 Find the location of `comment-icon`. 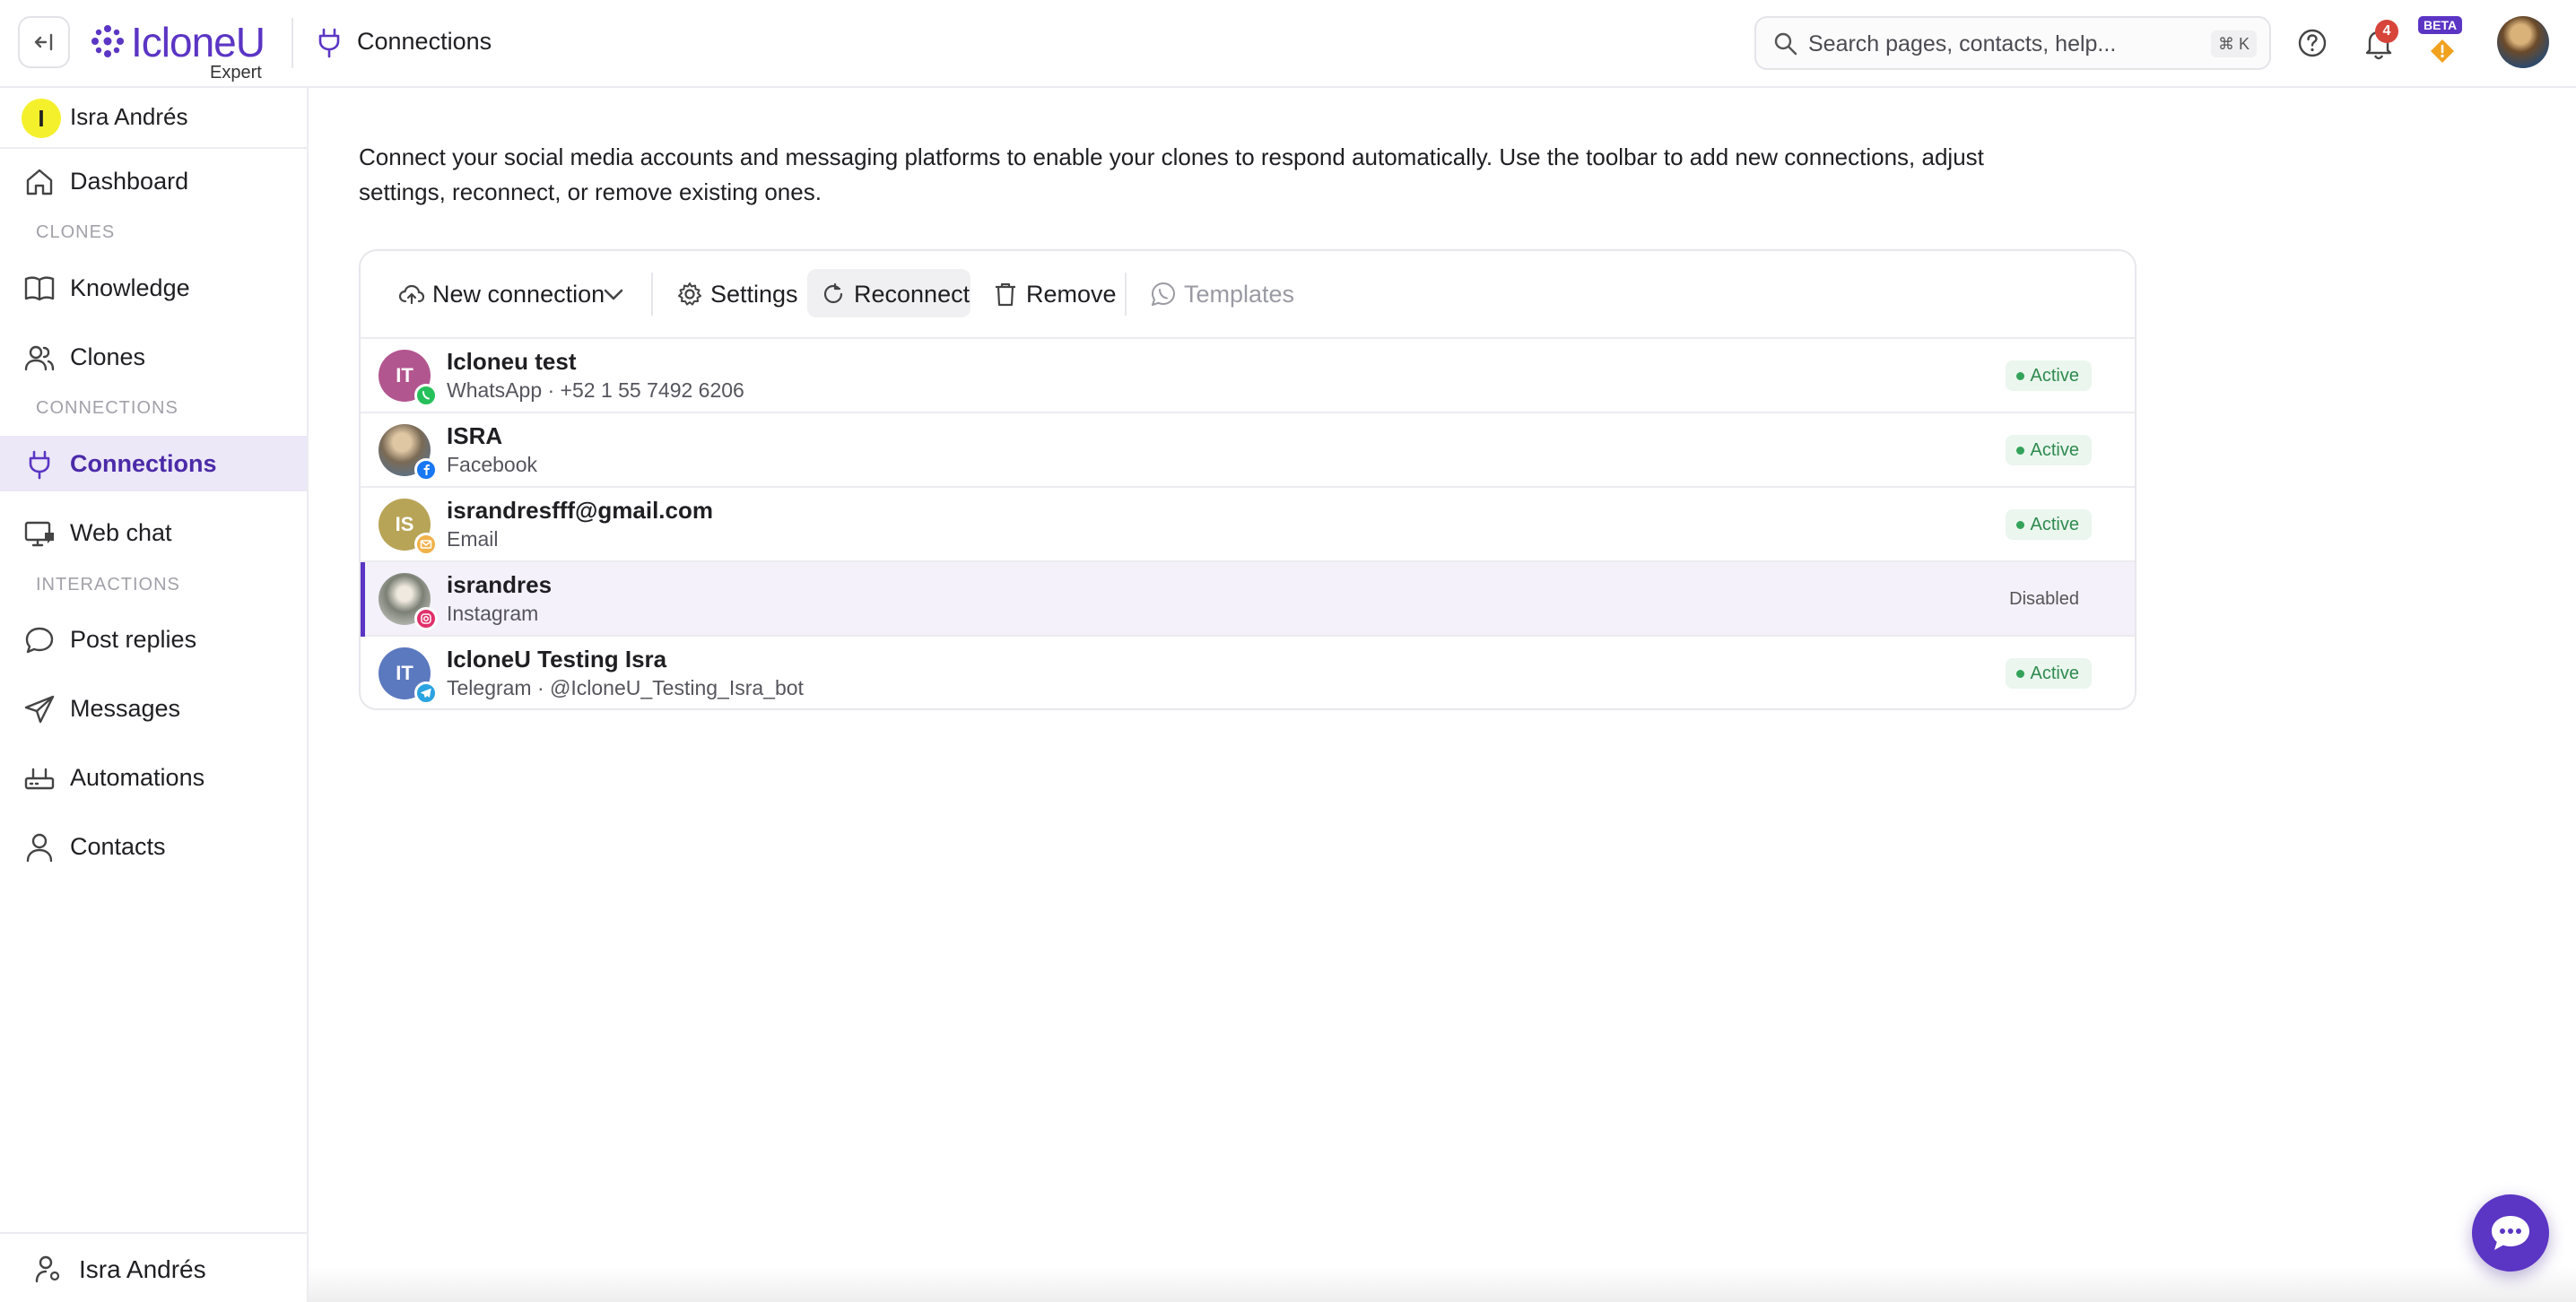

comment-icon is located at coordinates (39, 641).